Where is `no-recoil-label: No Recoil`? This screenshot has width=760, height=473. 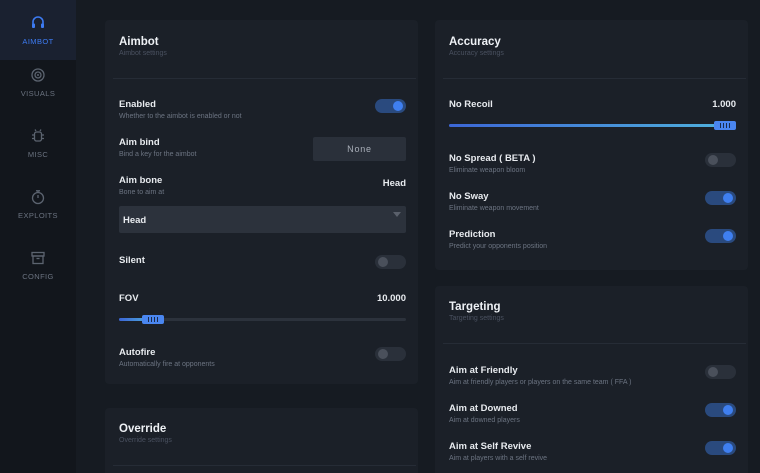
no-recoil-label: No Recoil is located at coordinates (471, 104).